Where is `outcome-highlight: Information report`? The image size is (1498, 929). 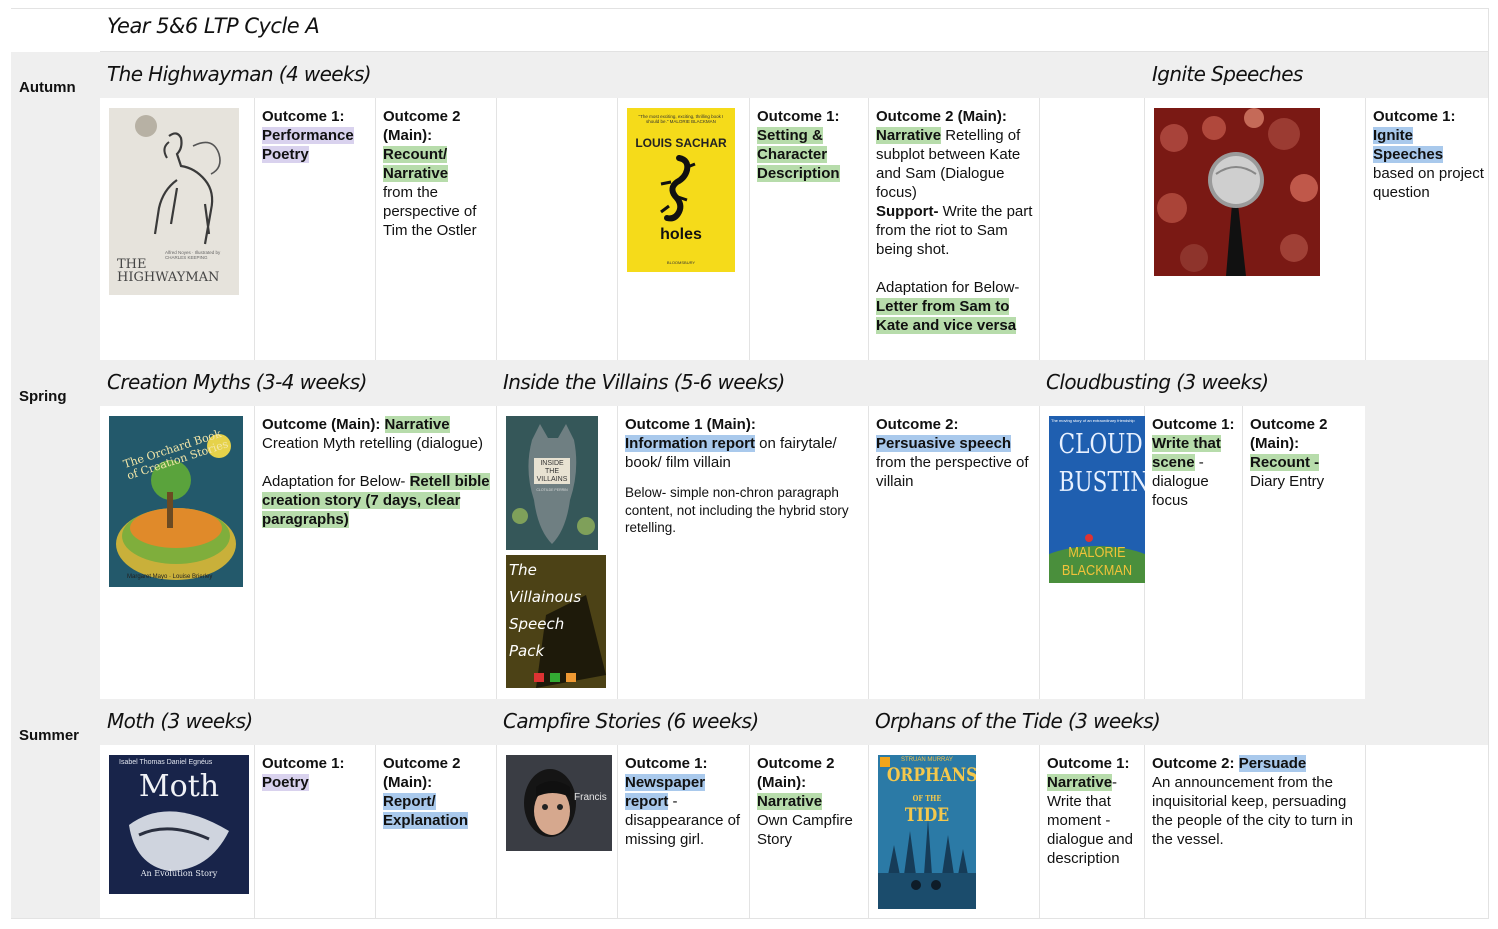
outcome-highlight: Information report is located at coordinates (690, 443).